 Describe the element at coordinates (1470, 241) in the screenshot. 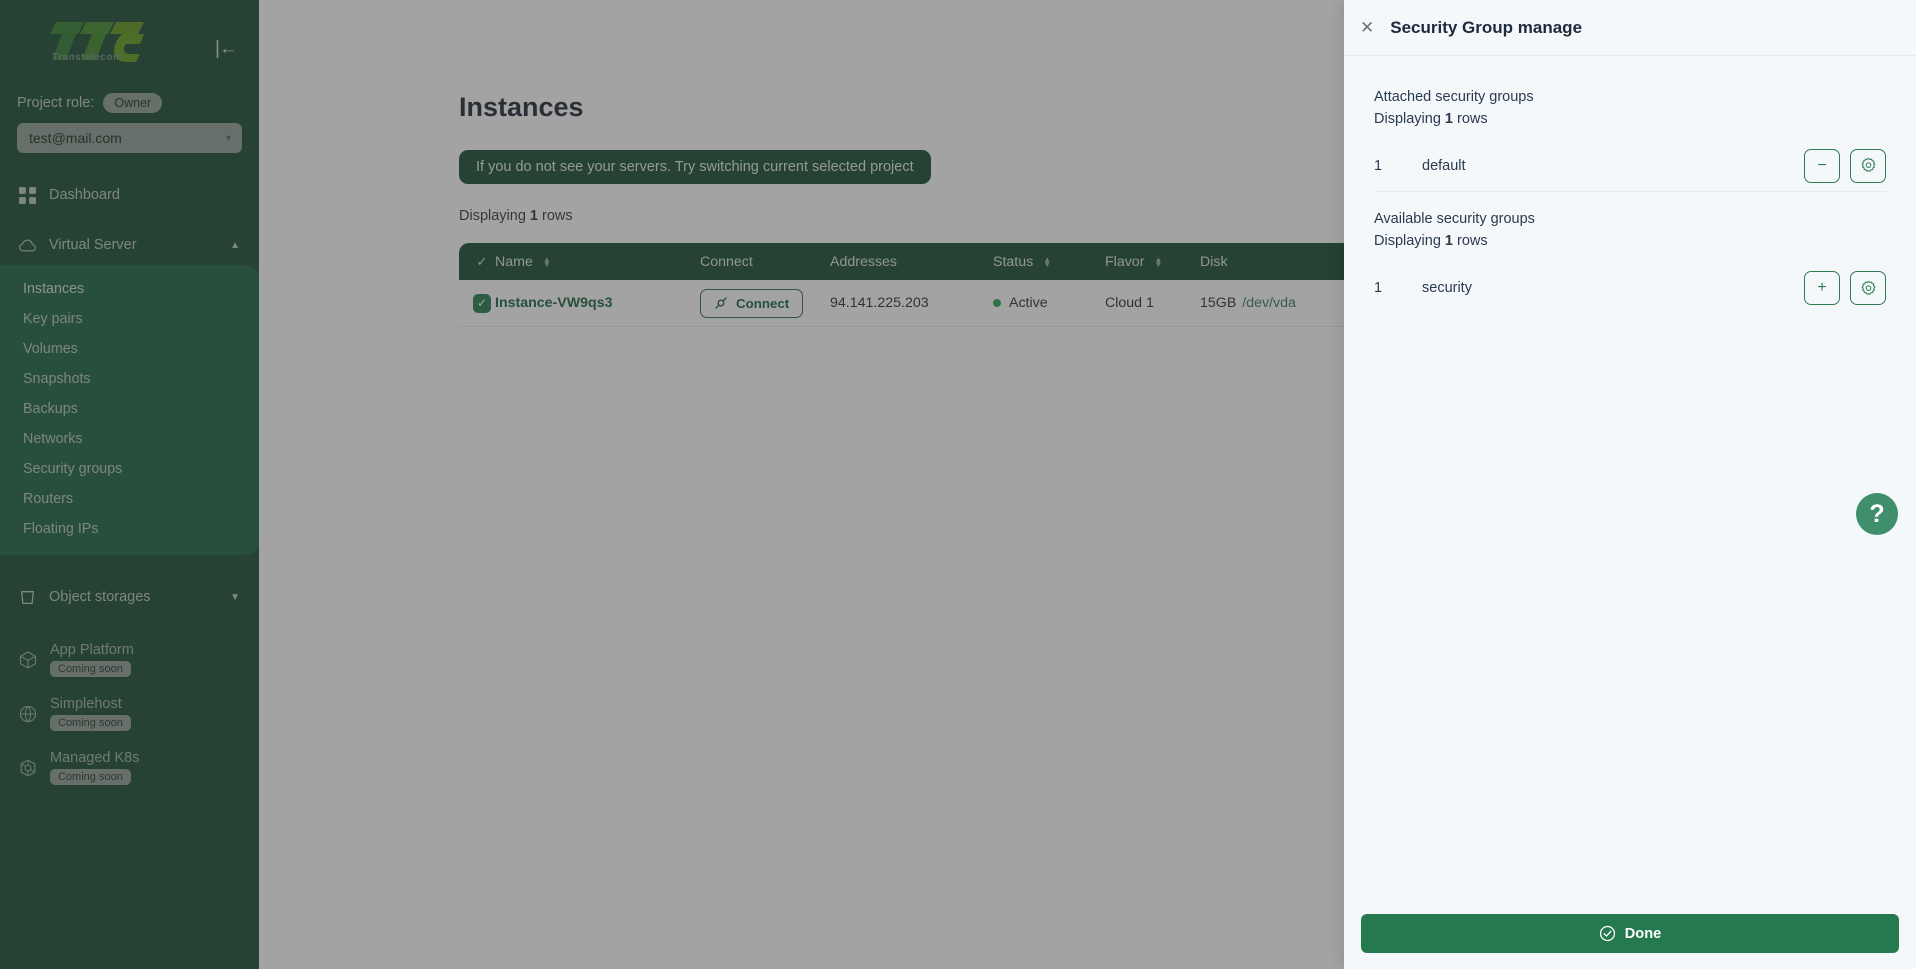

I see `available-rows-suffix: rows` at that location.